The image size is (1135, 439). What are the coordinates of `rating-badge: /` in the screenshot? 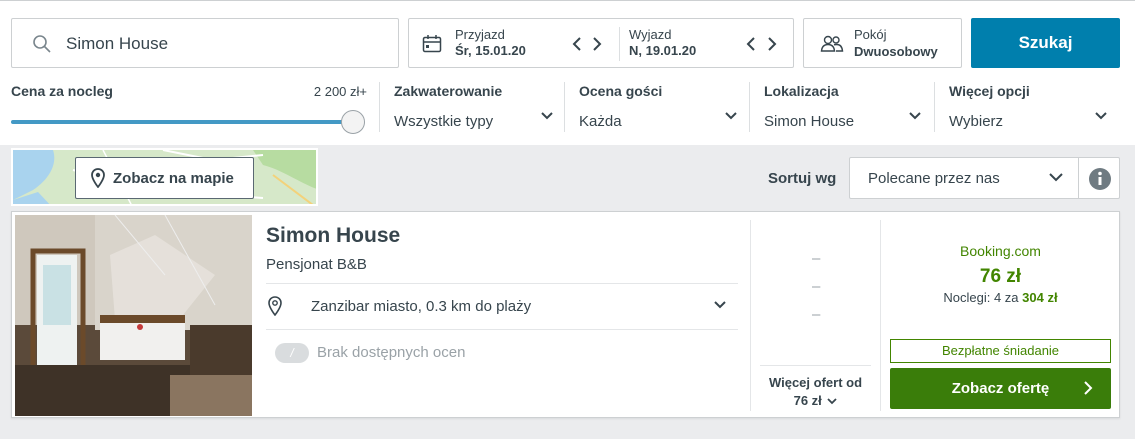 It's located at (292, 353).